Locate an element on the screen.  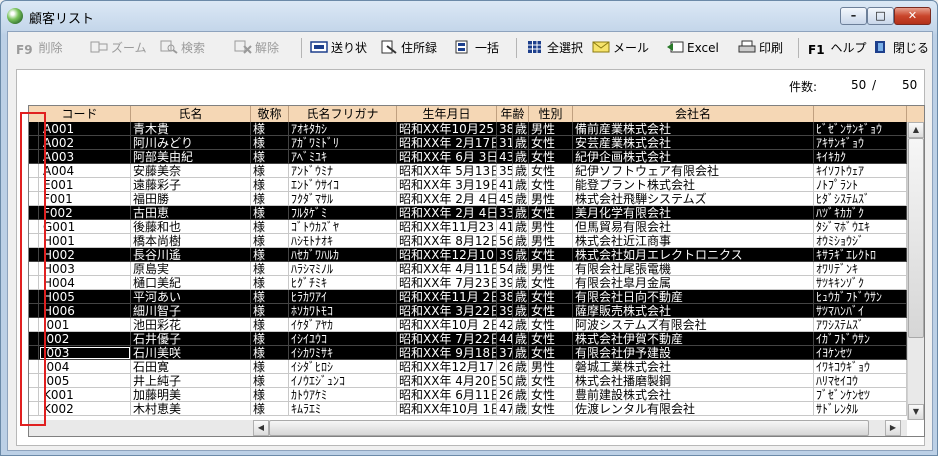
cell-kana: ｲｼﾀﾞﾋﾛｼ is located at coordinates (343, 367).